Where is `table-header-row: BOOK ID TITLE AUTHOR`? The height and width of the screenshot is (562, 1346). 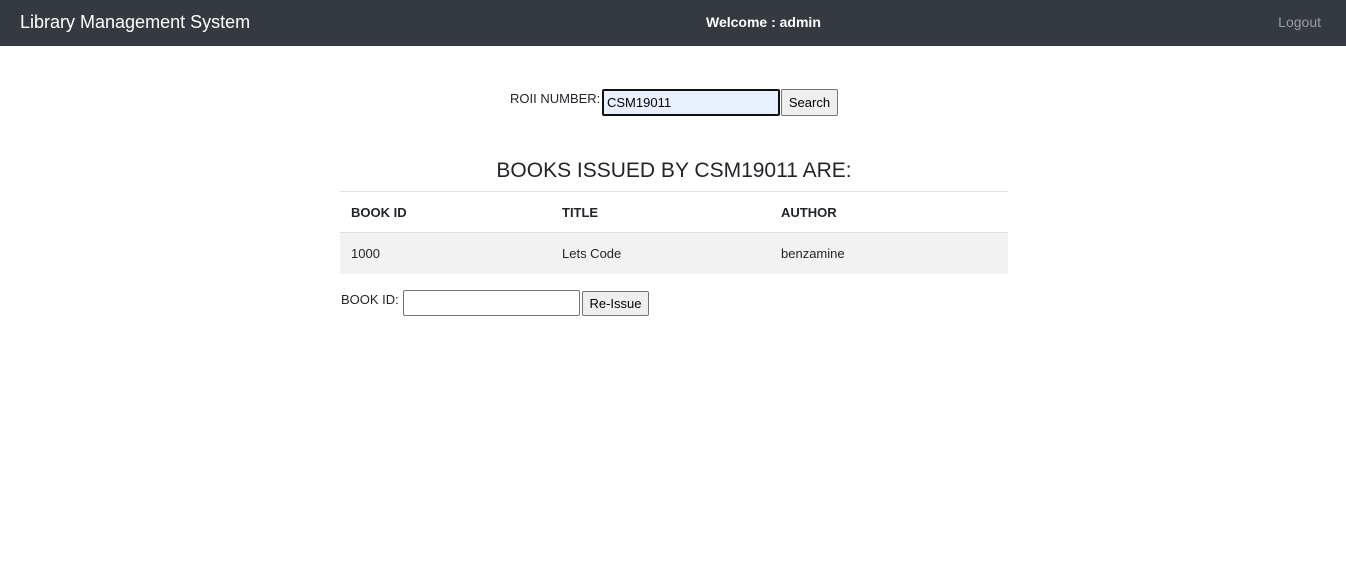
table-header-row: BOOK ID TITLE AUTHOR is located at coordinates (674, 212).